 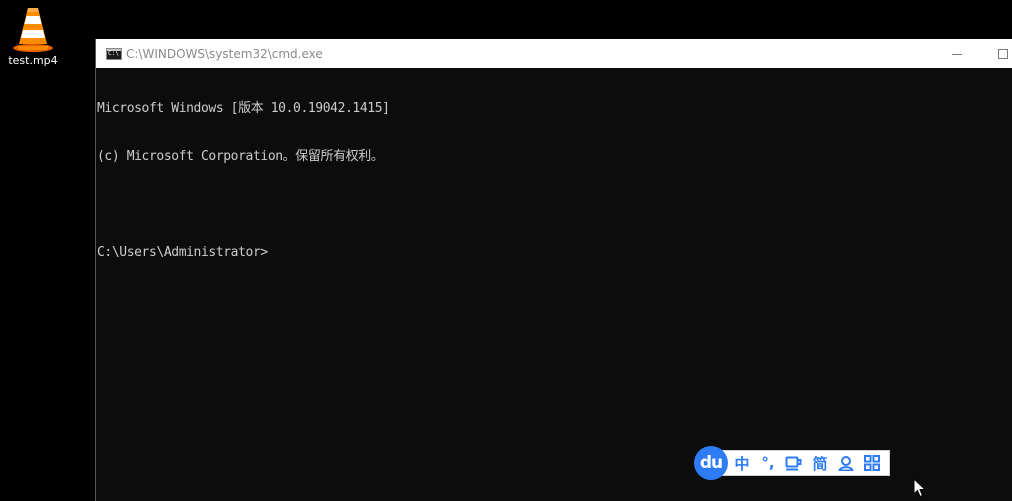 I want to click on maximize-icon, so click(x=1003, y=53).